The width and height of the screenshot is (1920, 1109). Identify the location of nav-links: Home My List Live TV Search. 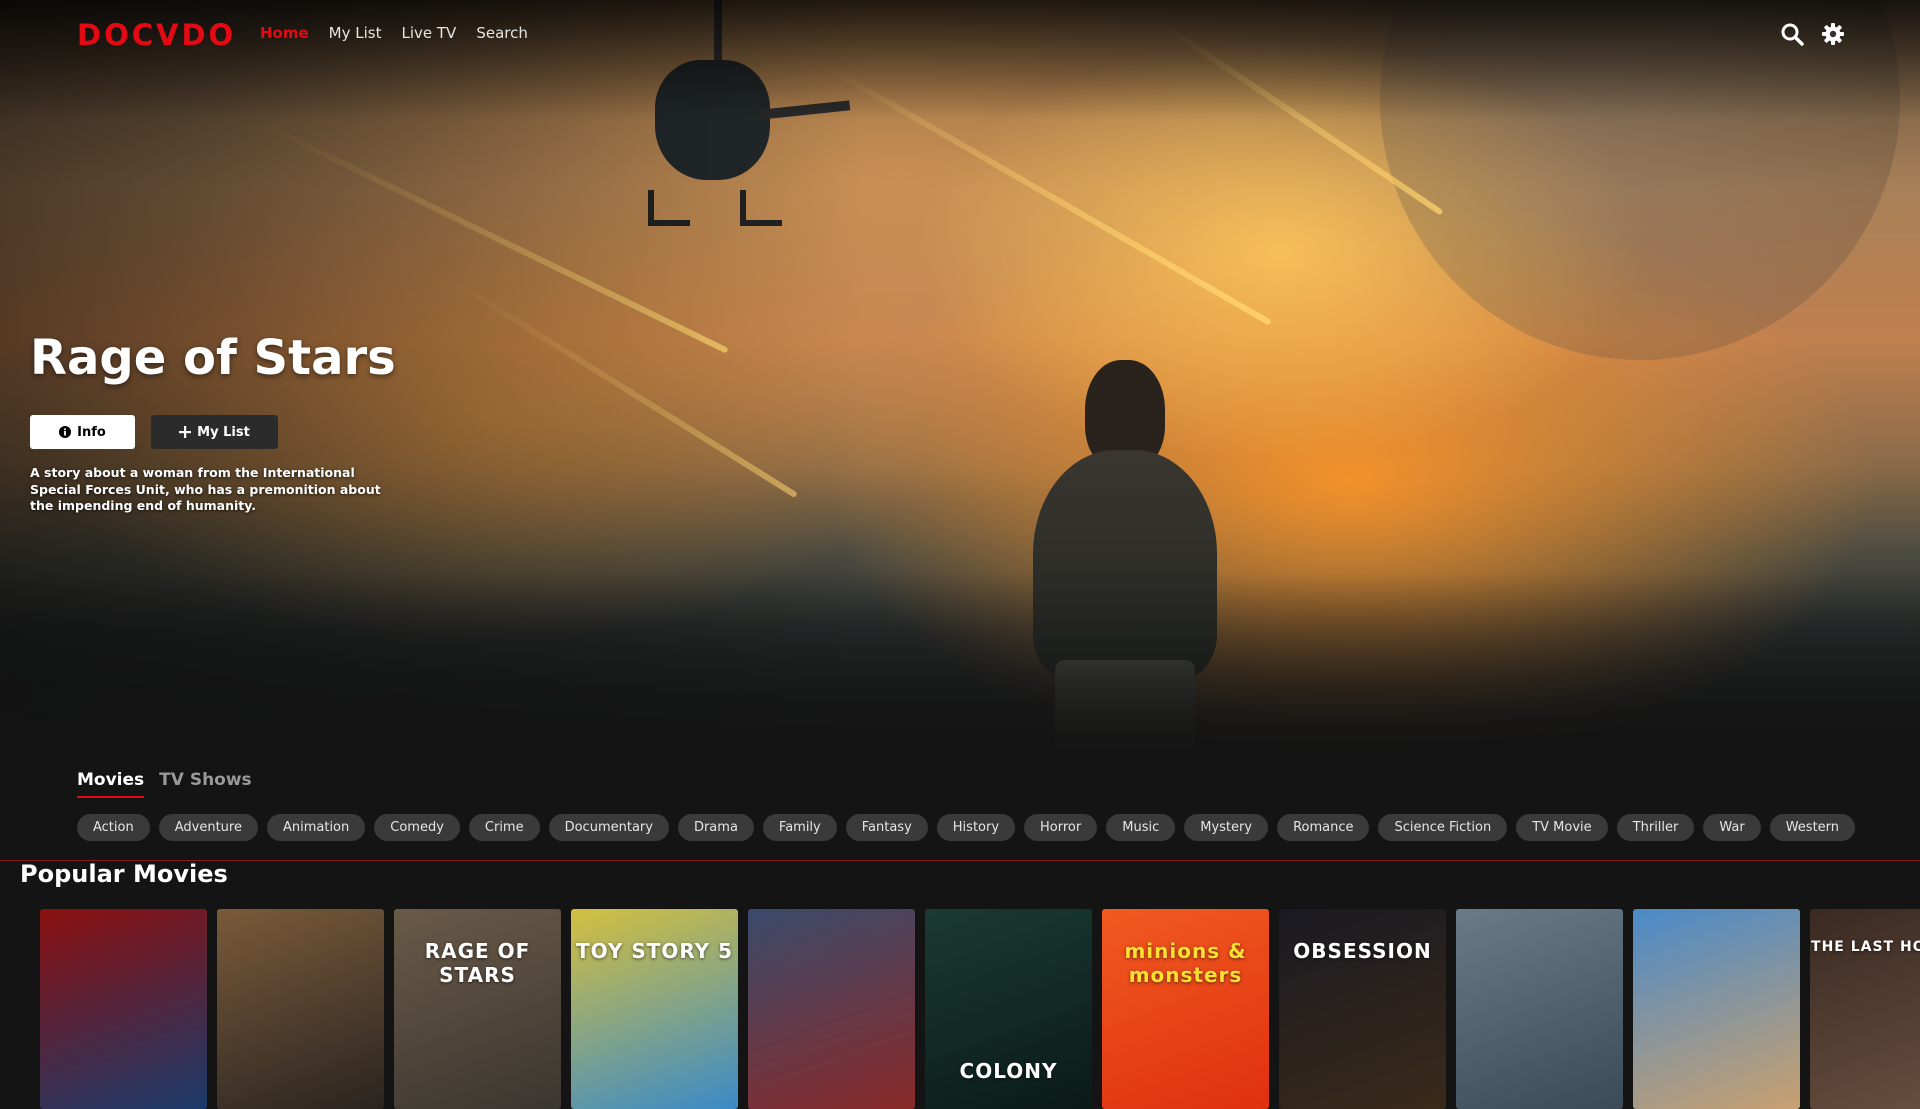
(394, 33).